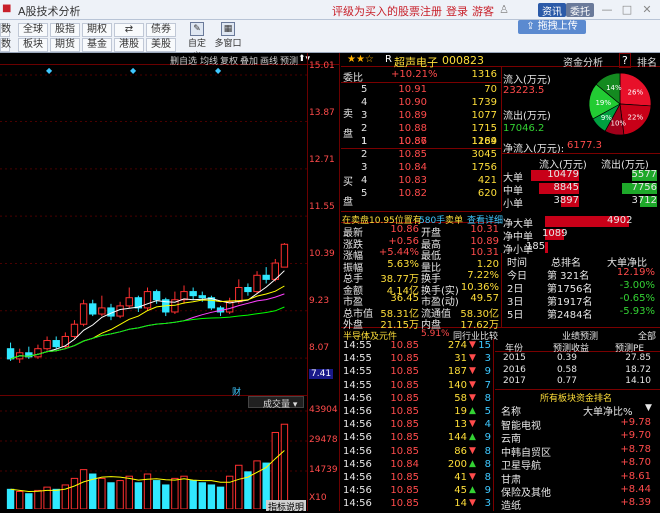 Image resolution: width=660 pixels, height=513 pixels. What do you see at coordinates (644, 174) in the screenshot?
I see `flow-out-value: 5577` at bounding box center [644, 174].